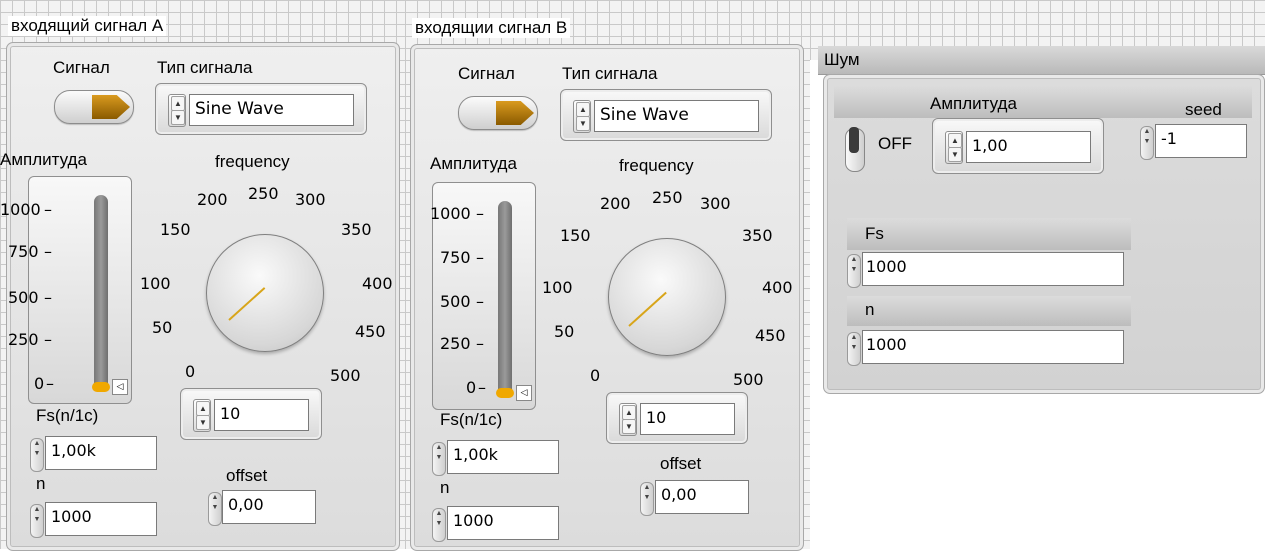 The image size is (1265, 551). What do you see at coordinates (473, 163) in the screenshot?
I see `panel-b-amplitude-label: Амплитуда` at bounding box center [473, 163].